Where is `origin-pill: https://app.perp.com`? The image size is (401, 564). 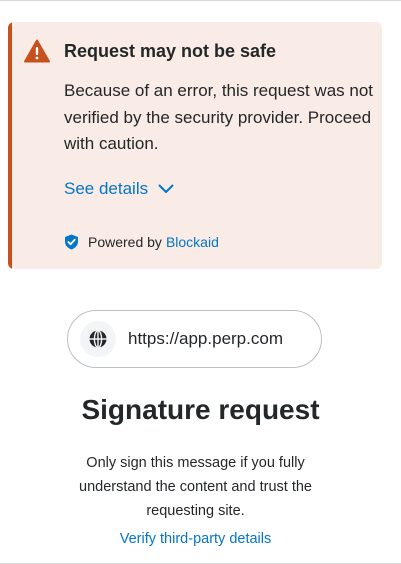
origin-pill: https://app.perp.com is located at coordinates (194, 339).